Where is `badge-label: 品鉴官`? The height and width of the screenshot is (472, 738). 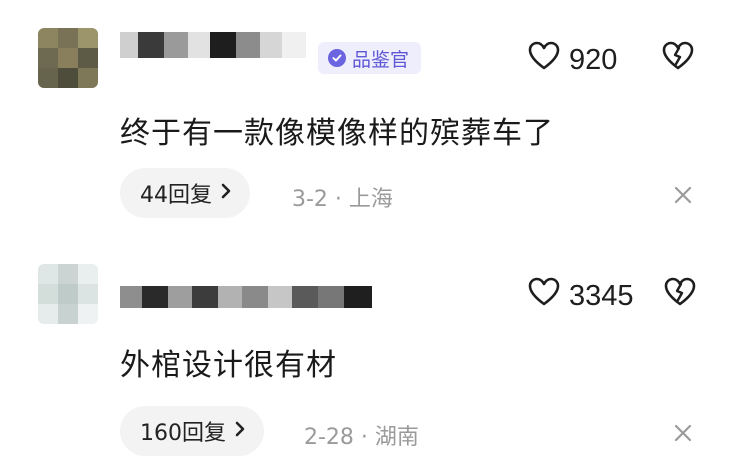 badge-label: 品鉴官 is located at coordinates (370, 58).